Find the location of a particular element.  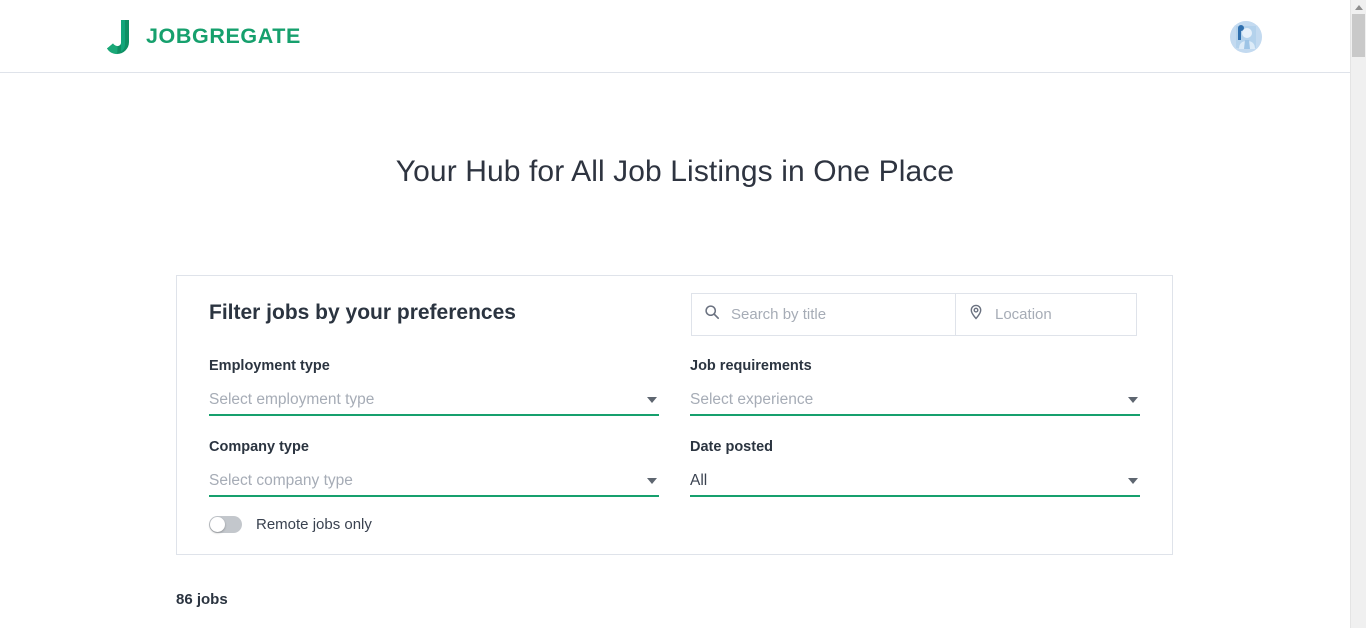

field-label: Company type is located at coordinates (259, 447).